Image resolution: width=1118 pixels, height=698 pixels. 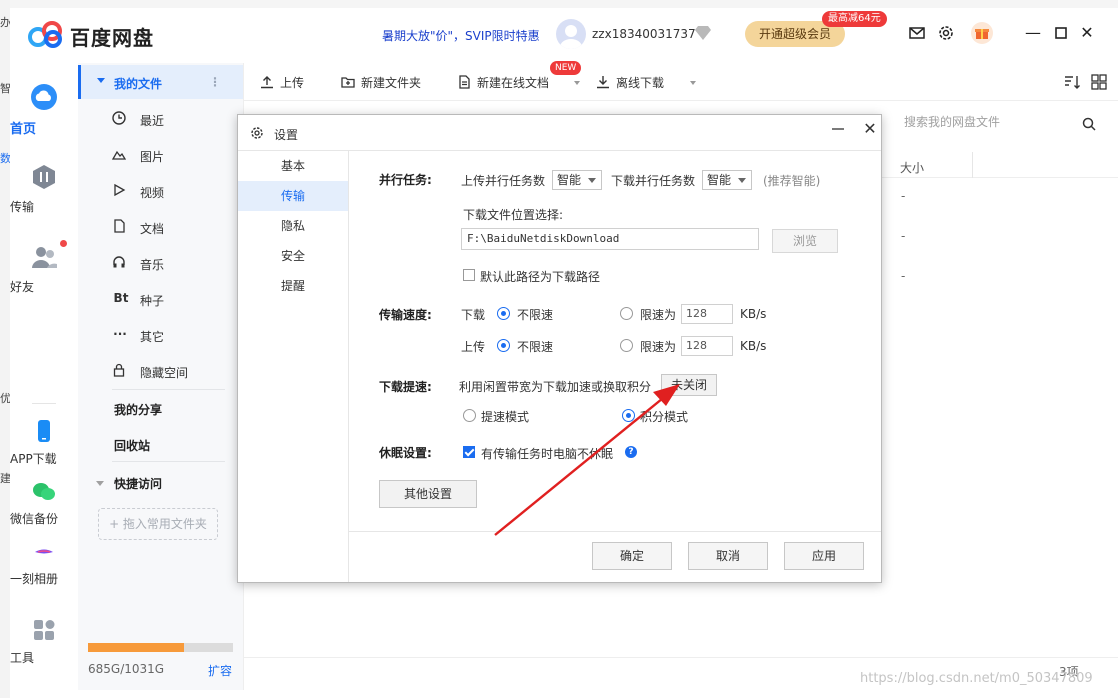 I want to click on tree-item-music: 音乐, so click(x=177, y=263).